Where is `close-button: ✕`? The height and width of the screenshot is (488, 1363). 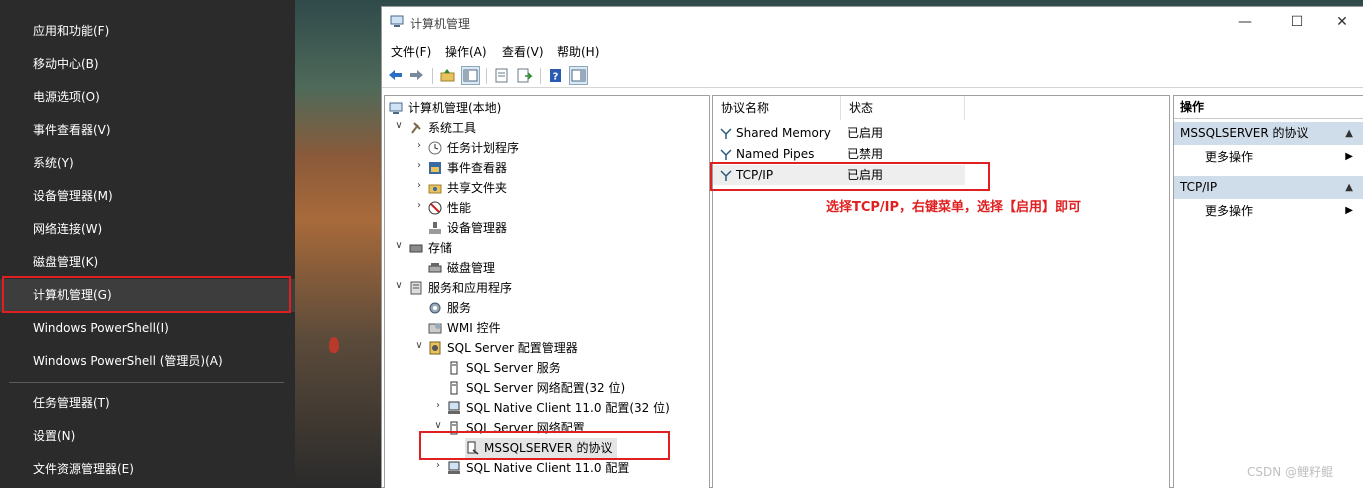
close-button: ✕ is located at coordinates (1342, 22).